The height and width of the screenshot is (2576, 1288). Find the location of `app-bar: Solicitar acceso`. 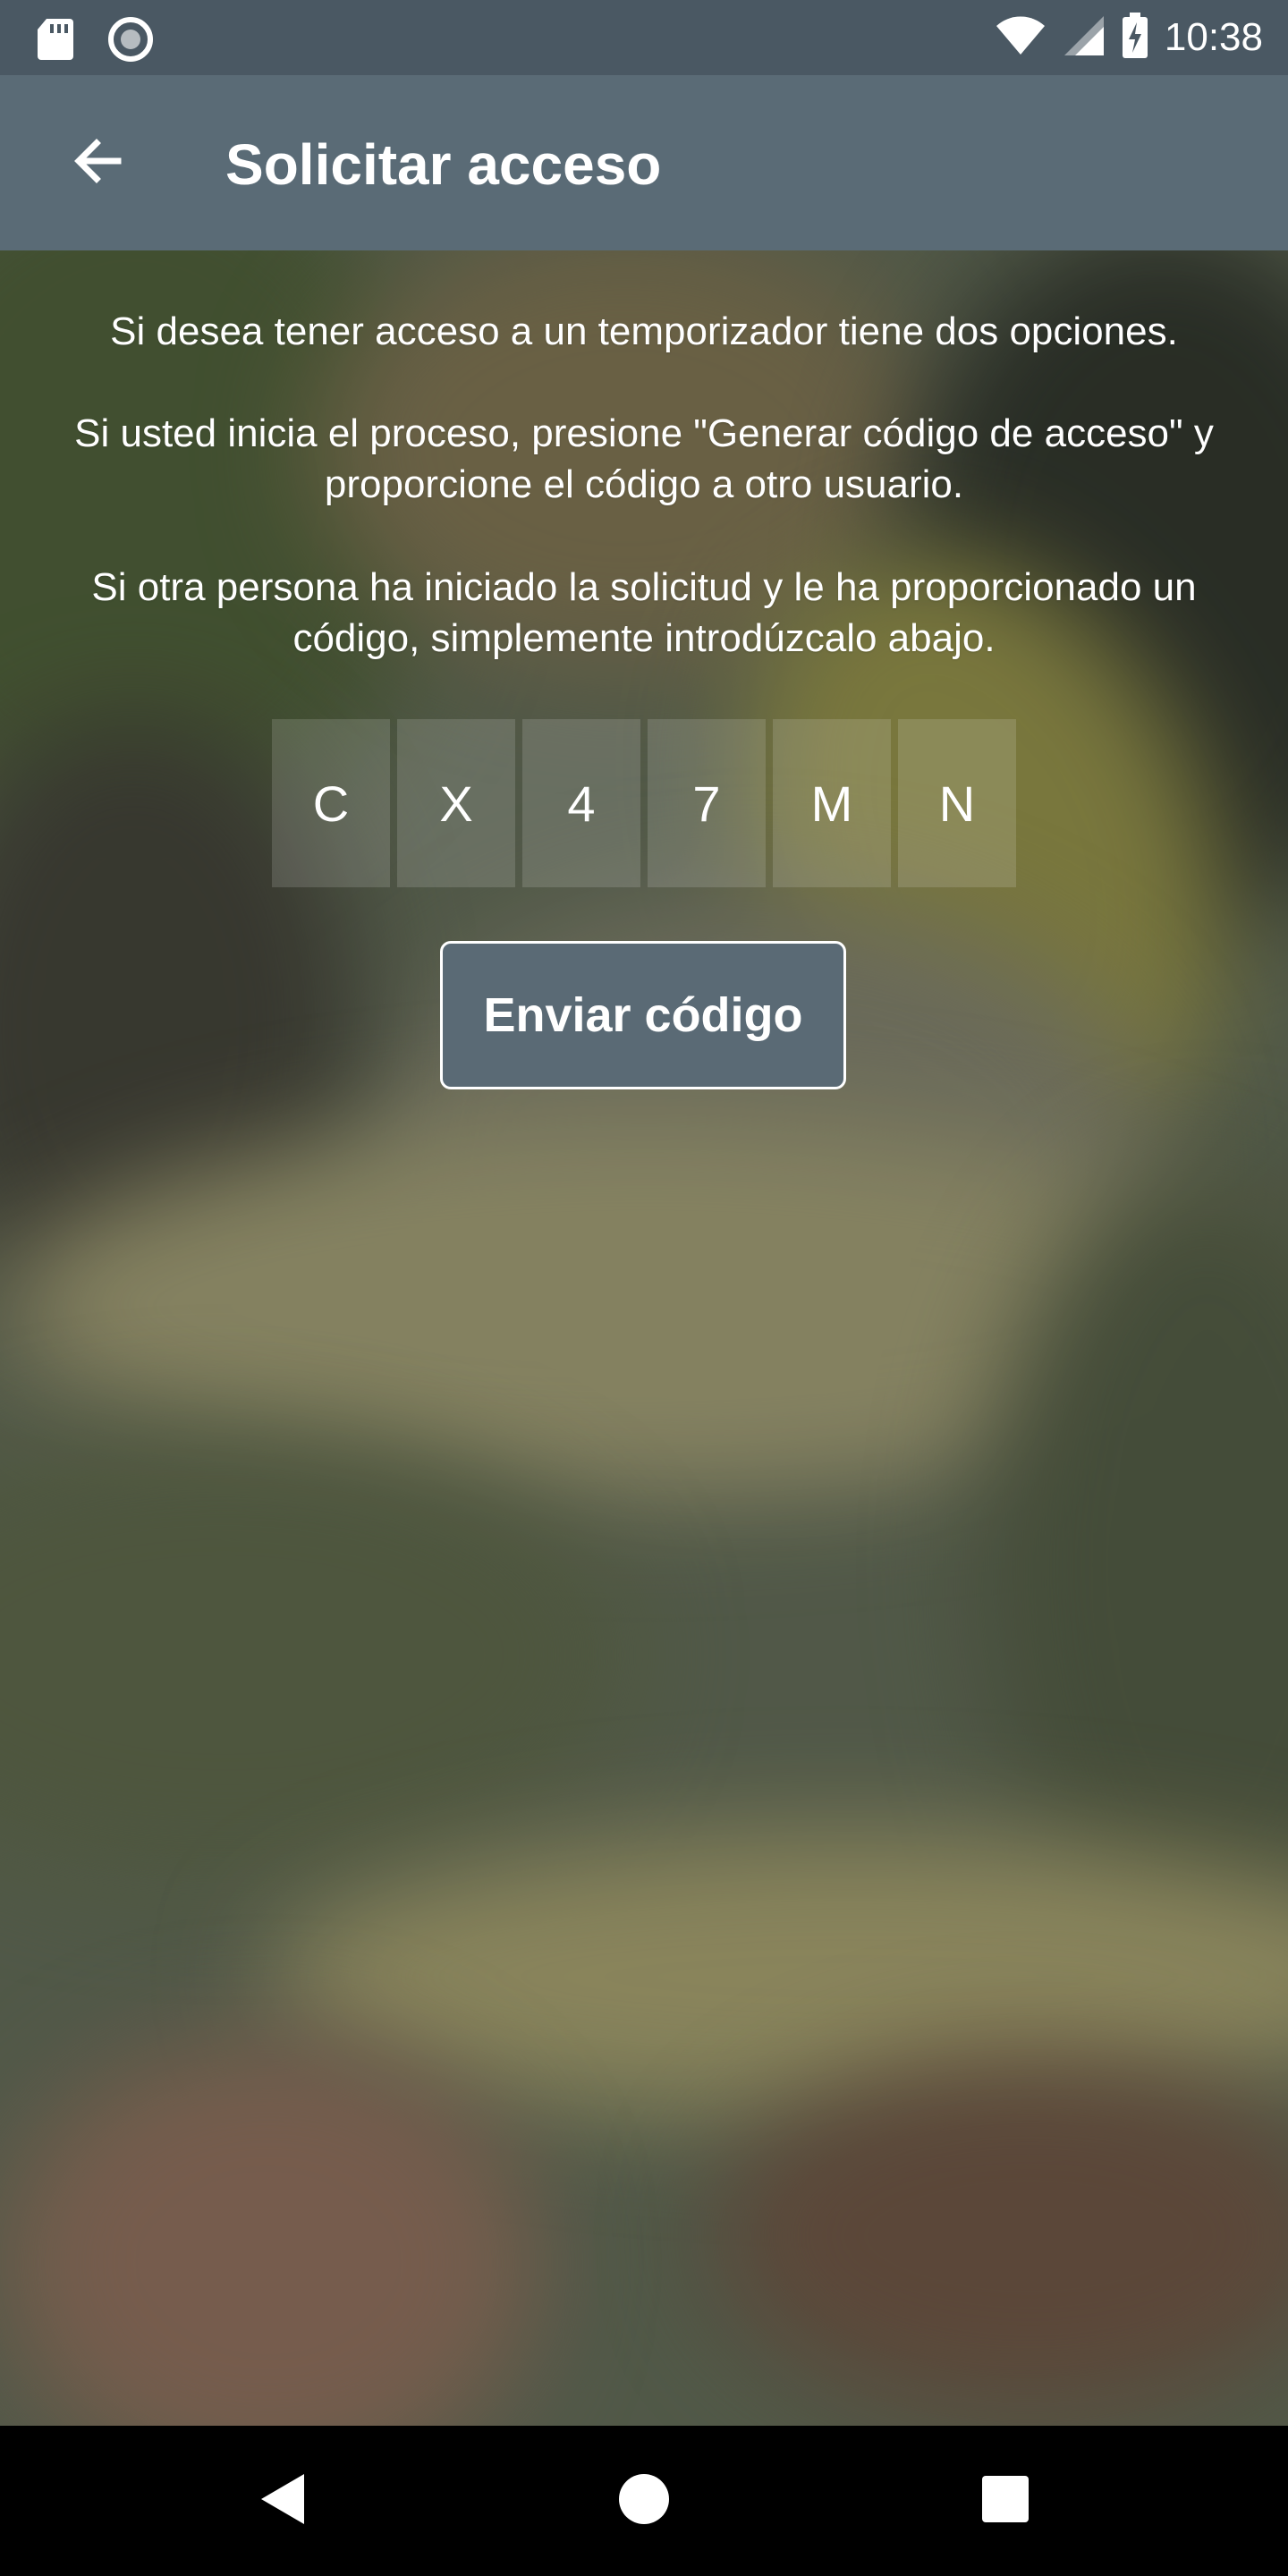

app-bar: Solicitar acceso is located at coordinates (644, 162).